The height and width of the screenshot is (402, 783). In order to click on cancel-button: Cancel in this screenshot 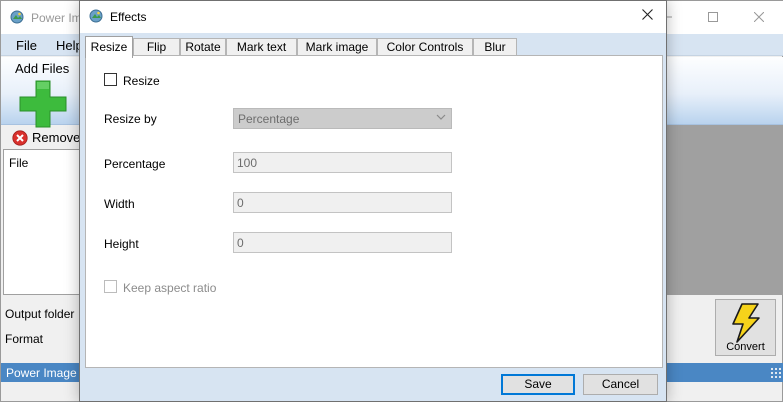, I will do `click(620, 384)`.